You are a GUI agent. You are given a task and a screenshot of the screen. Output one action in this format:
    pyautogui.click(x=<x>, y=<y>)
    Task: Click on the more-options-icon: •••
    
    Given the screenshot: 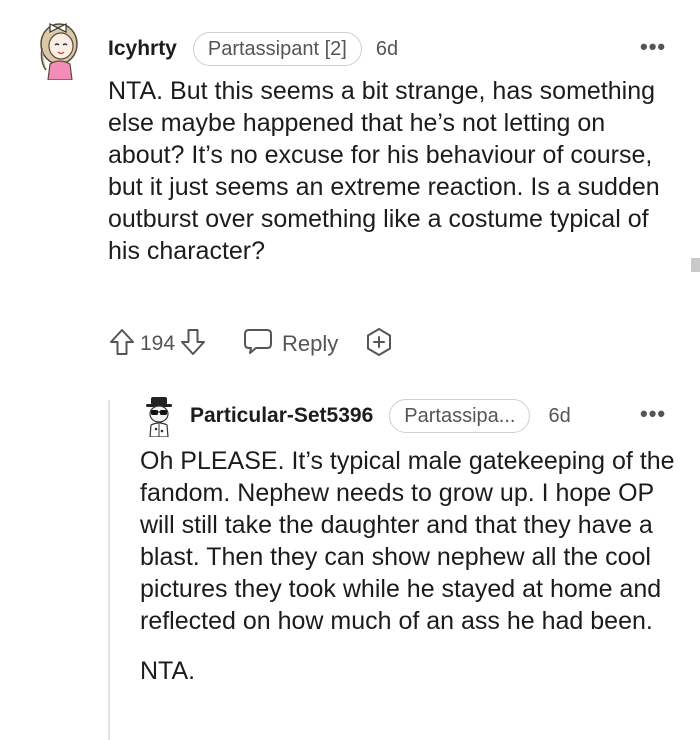 What is the action you would take?
    pyautogui.click(x=653, y=47)
    